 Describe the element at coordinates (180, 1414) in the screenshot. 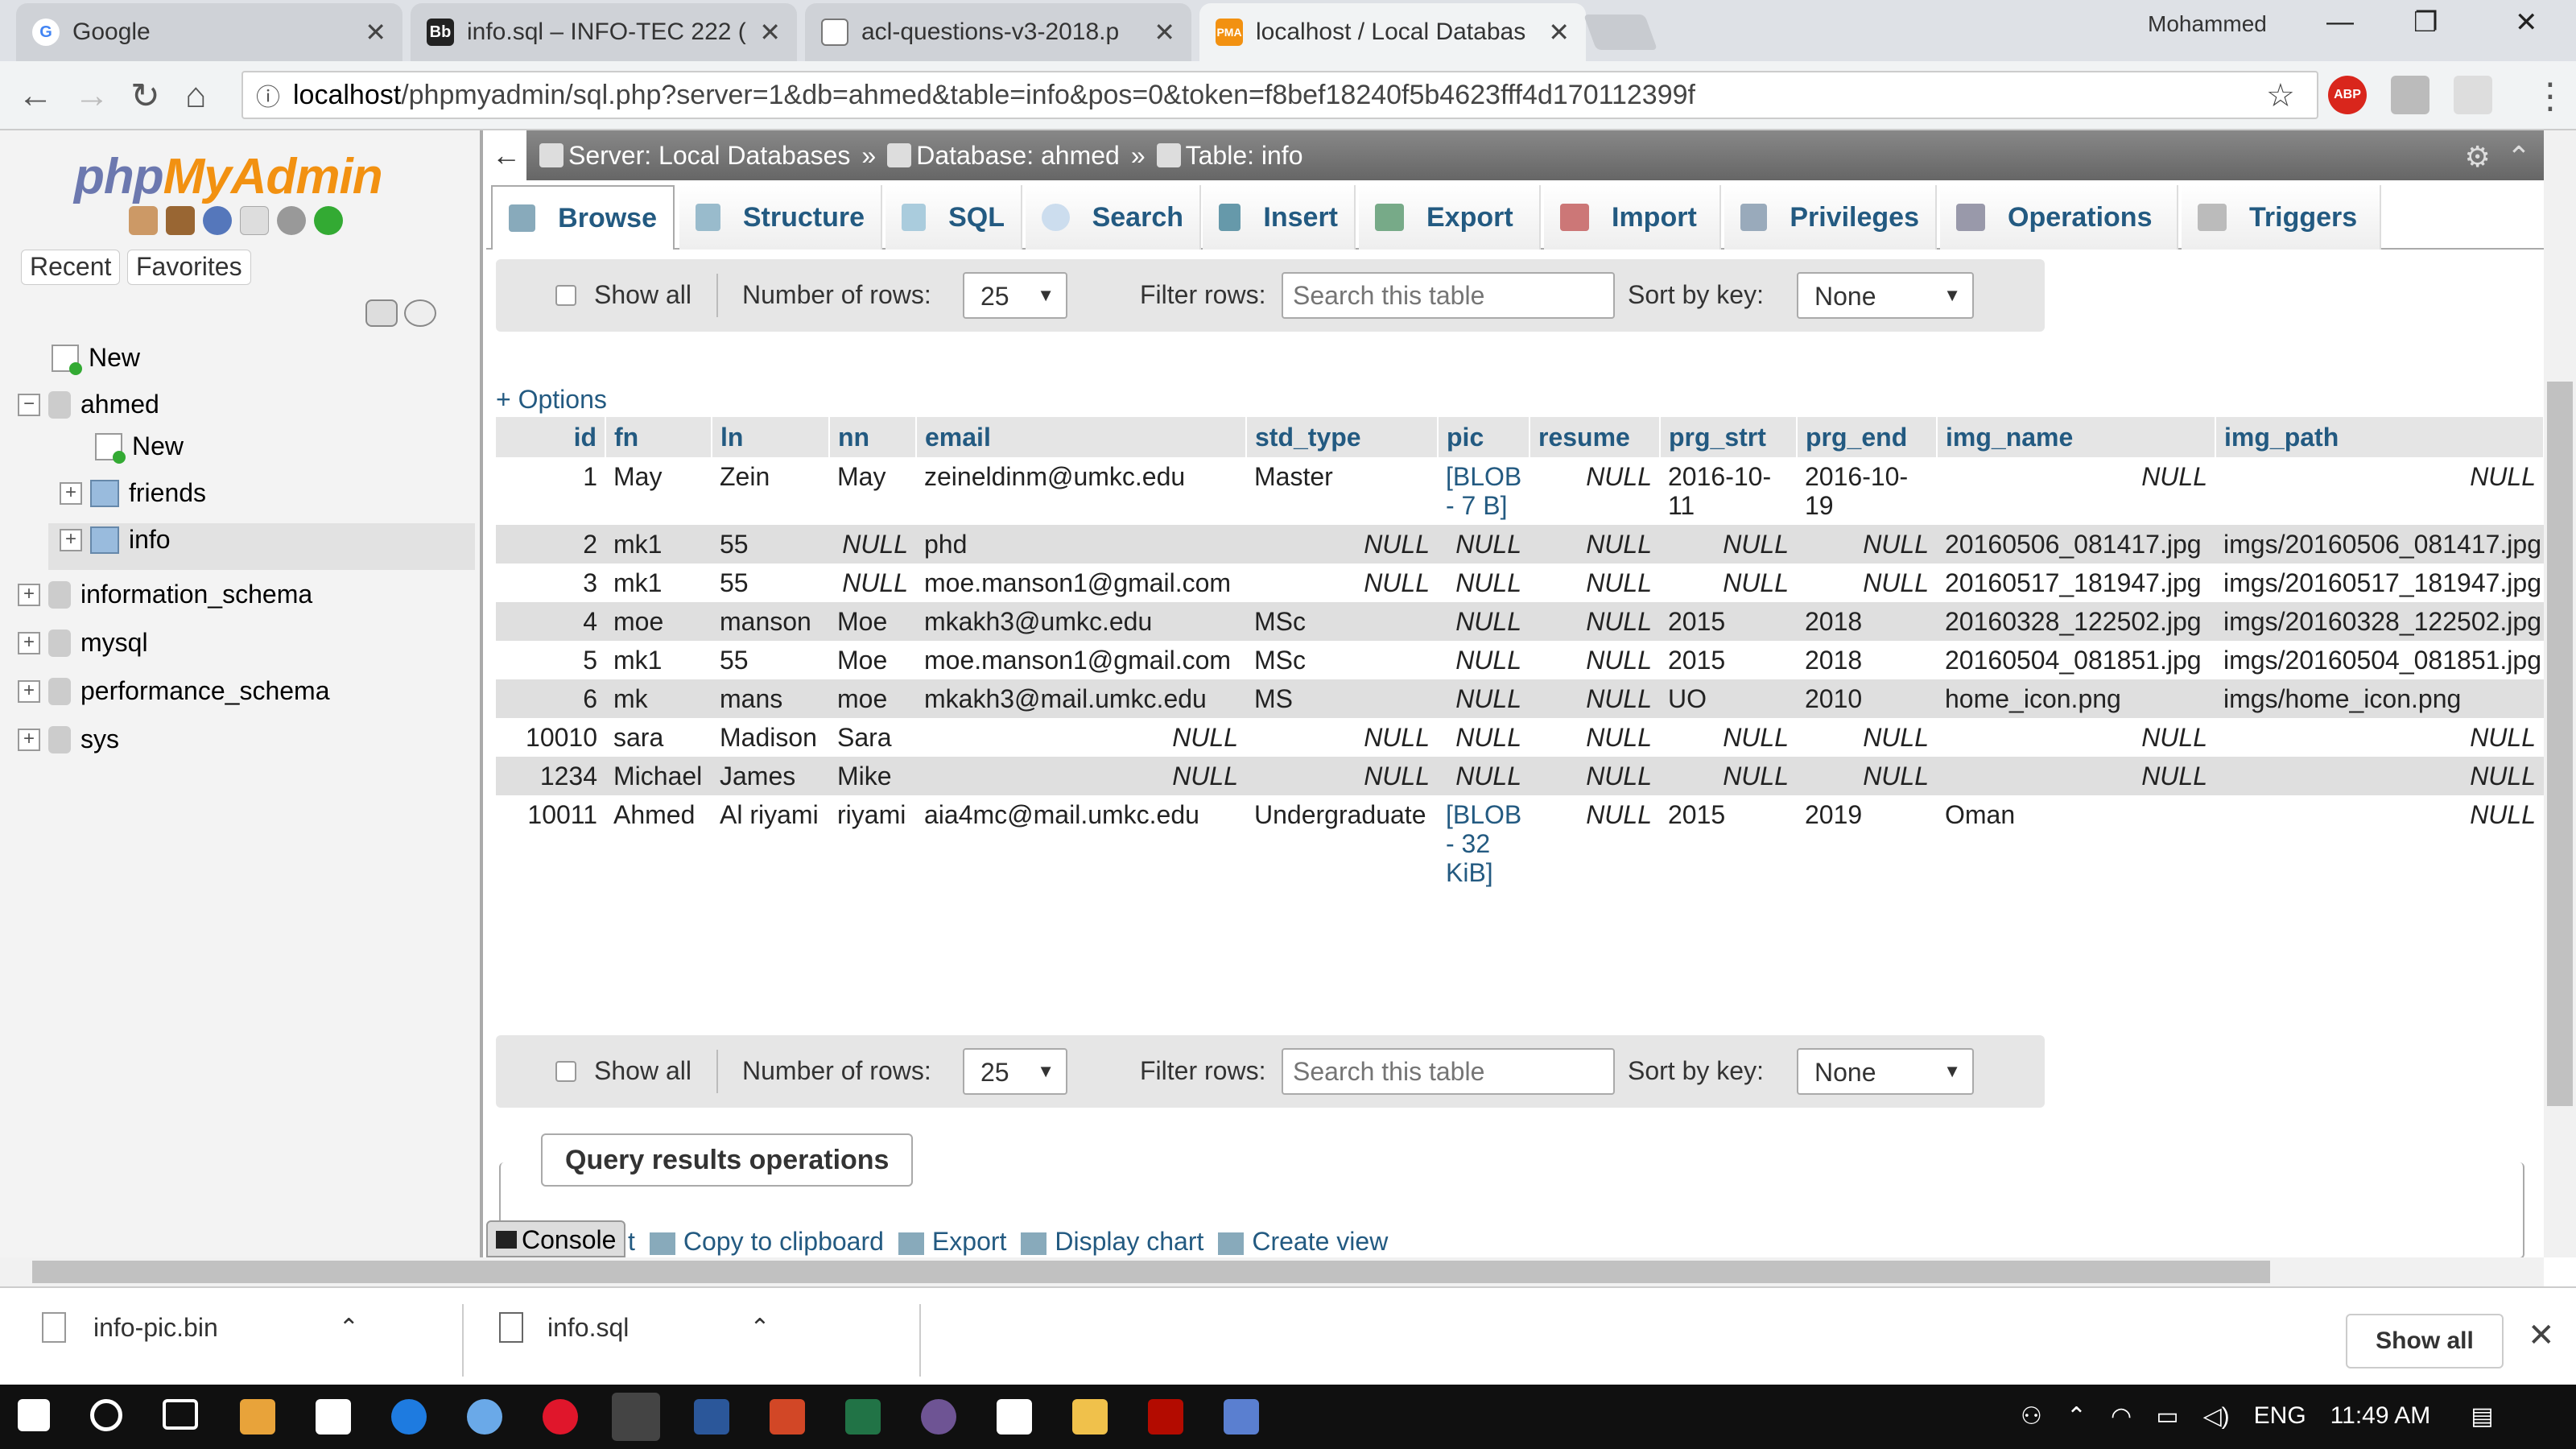

I see `task-view-icon` at that location.